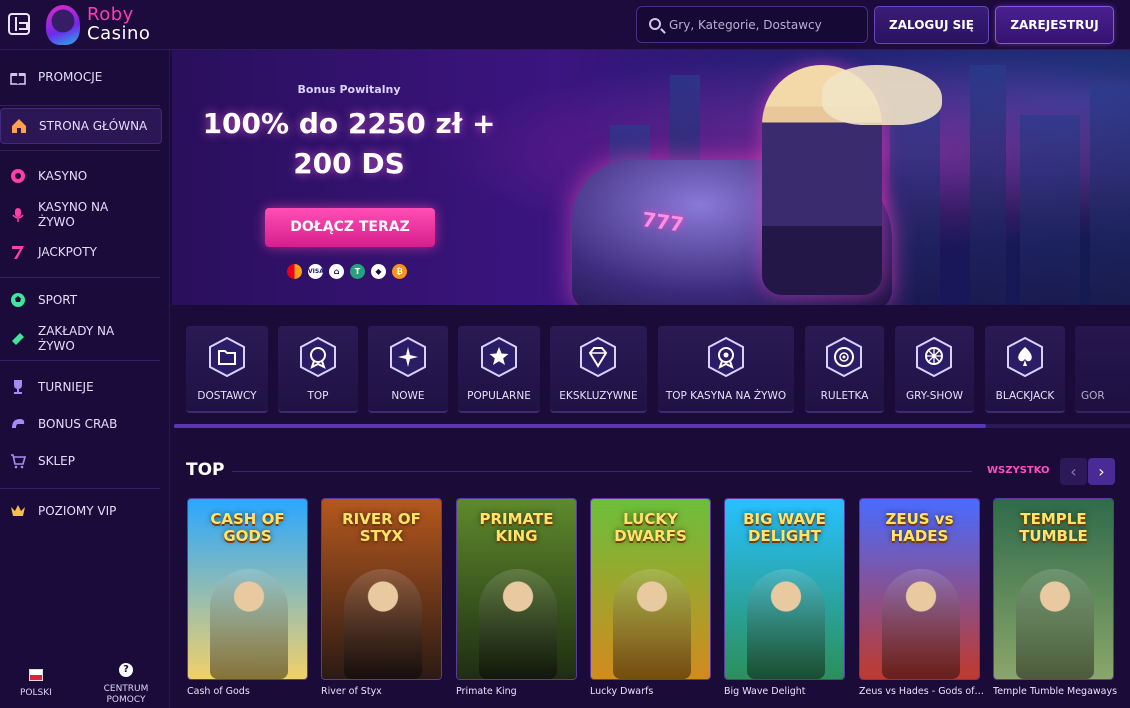  I want to click on sidebar-item-turnieje: TURNIEJE, so click(85, 387).